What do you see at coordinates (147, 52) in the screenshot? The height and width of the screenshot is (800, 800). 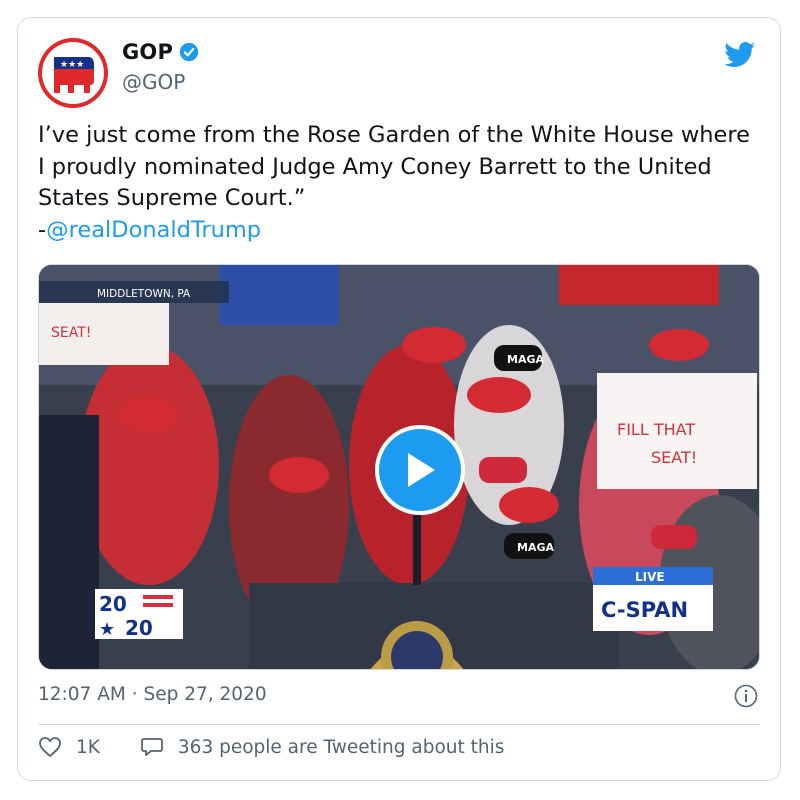 I see `account-name: GOP` at bounding box center [147, 52].